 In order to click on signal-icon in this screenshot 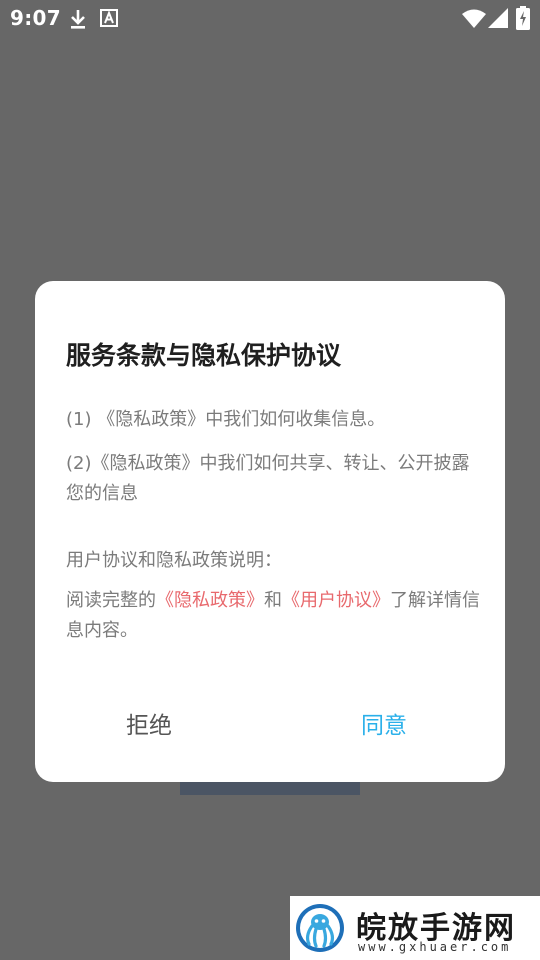, I will do `click(498, 18)`.